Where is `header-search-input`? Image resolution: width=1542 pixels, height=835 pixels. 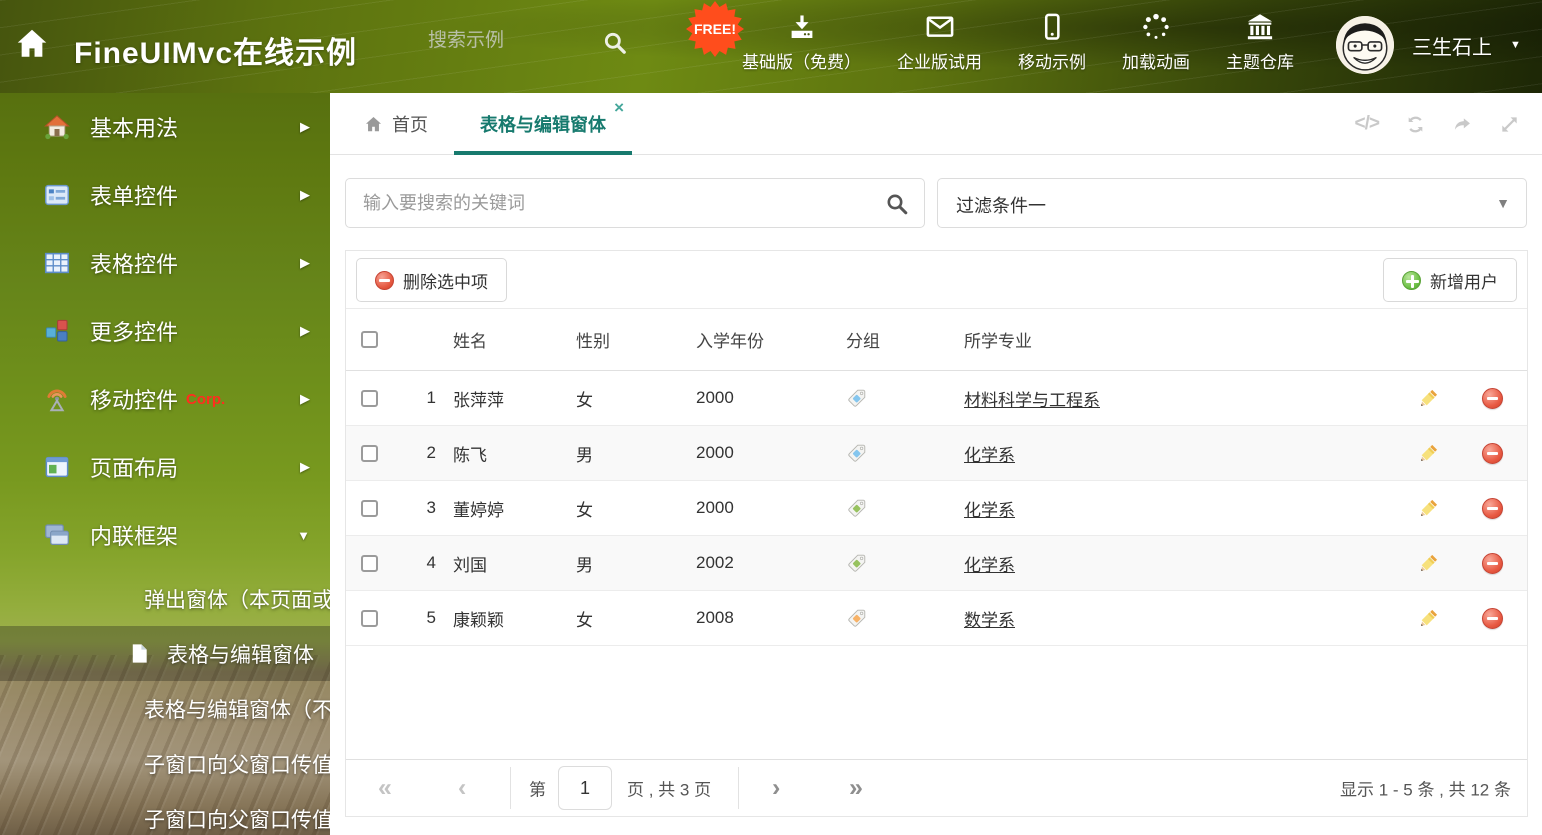
header-search-input is located at coordinates (503, 41).